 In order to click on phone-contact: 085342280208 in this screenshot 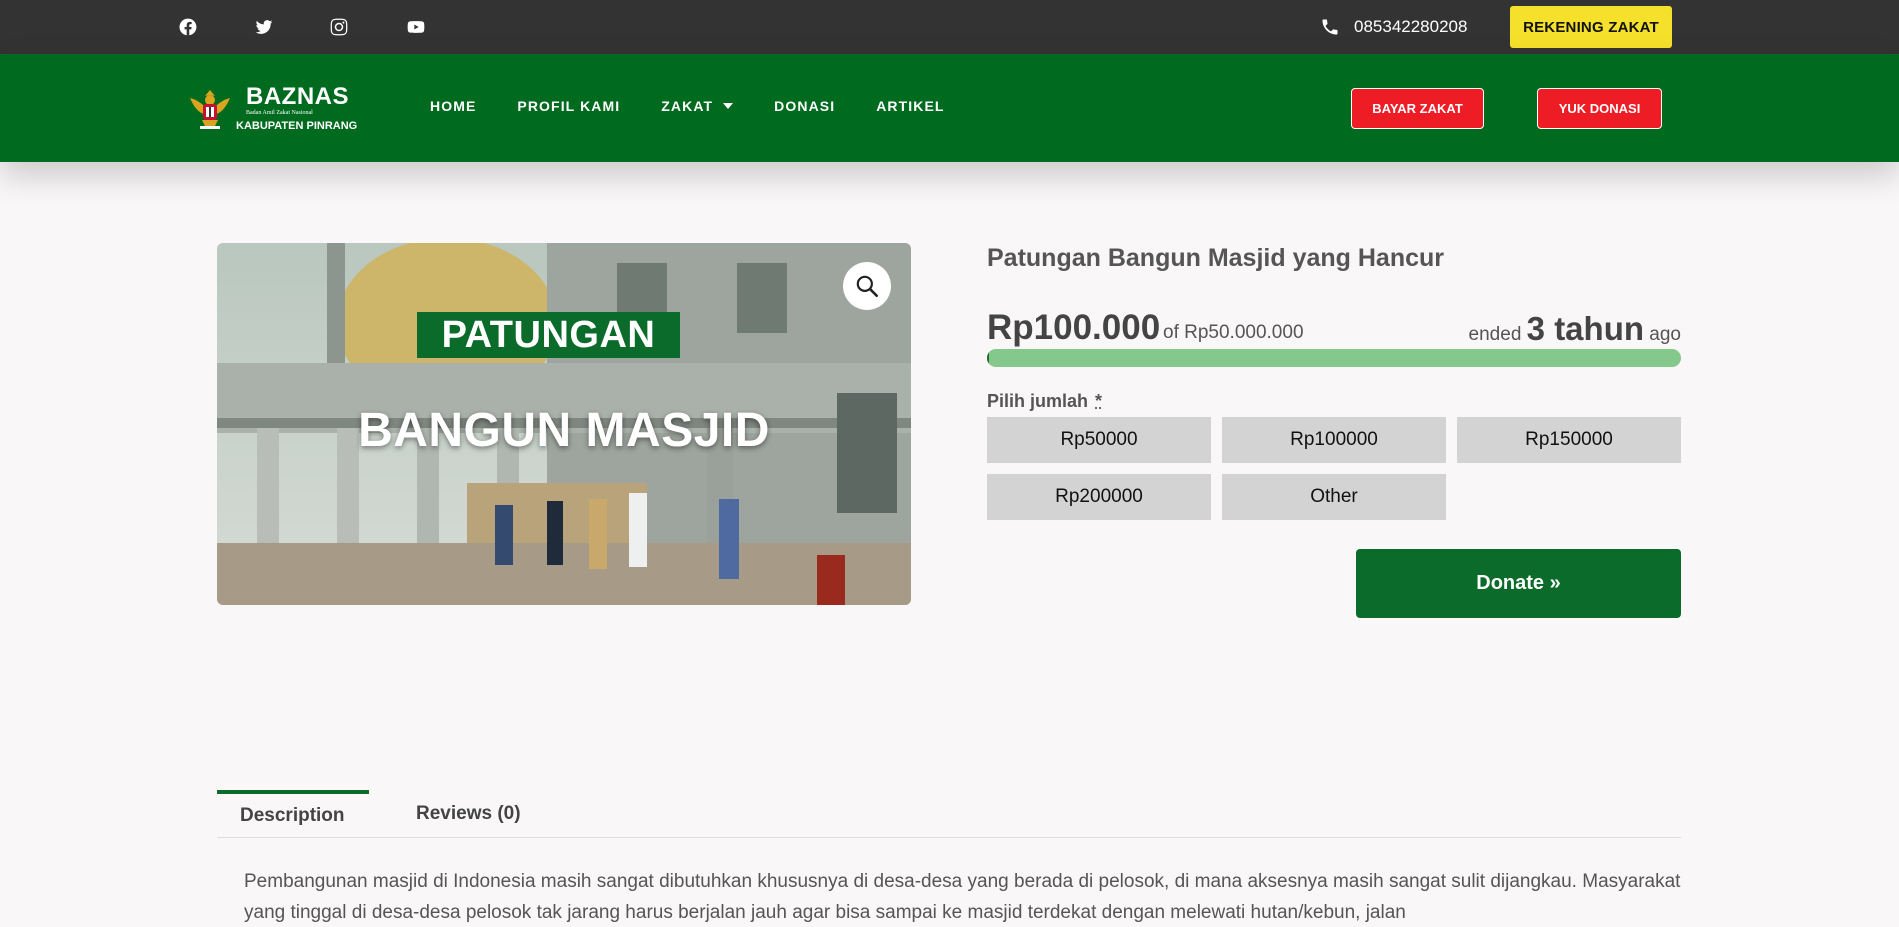, I will do `click(1393, 27)`.